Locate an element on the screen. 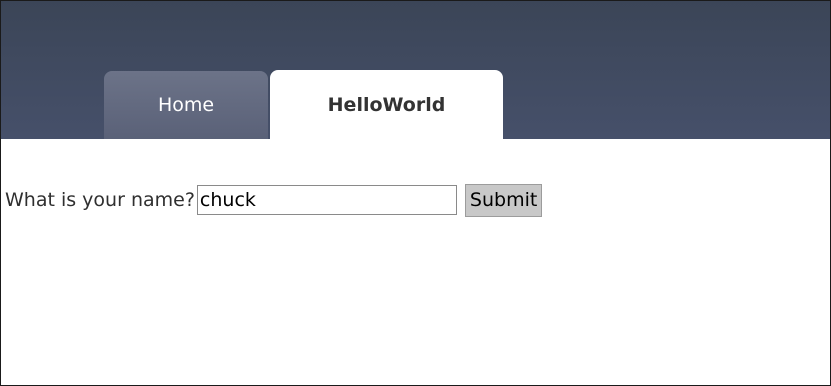 This screenshot has width=831, height=386. tab-home-label: Home is located at coordinates (186, 105).